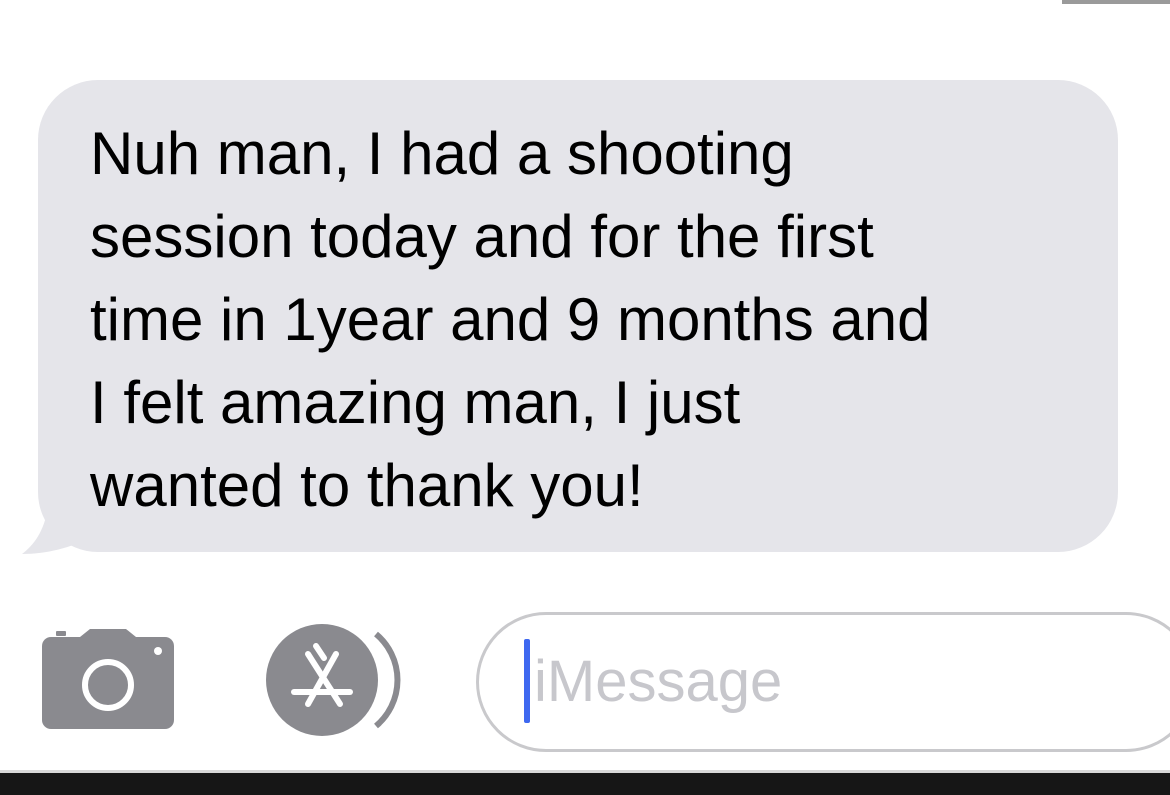 The image size is (1170, 795). What do you see at coordinates (585, 784) in the screenshot?
I see `bottom-bar` at bounding box center [585, 784].